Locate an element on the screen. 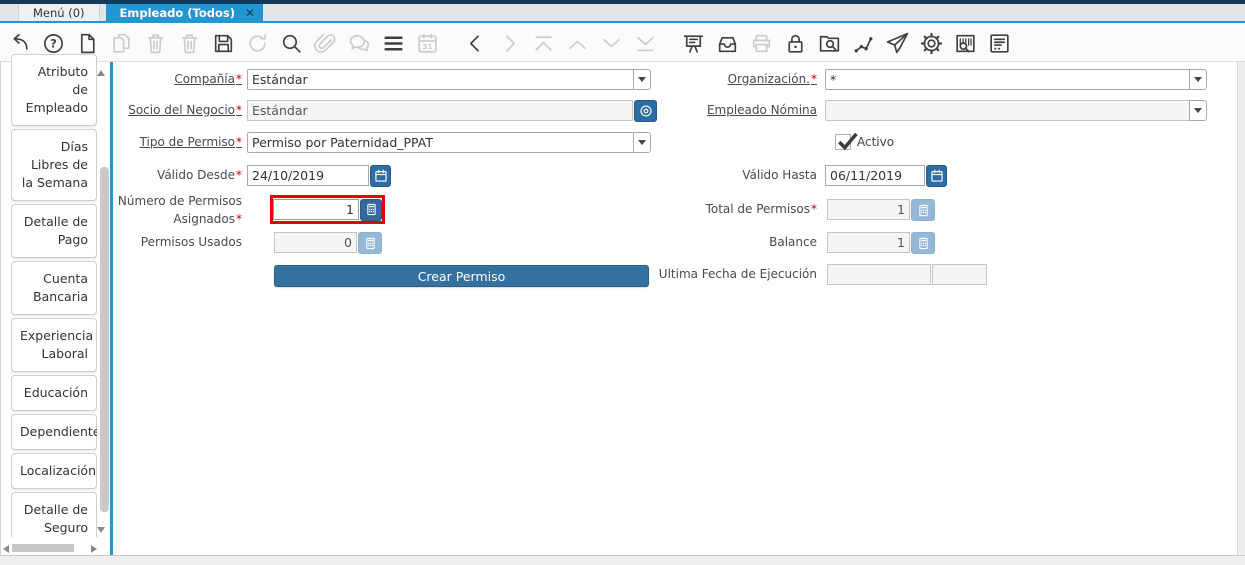 Image resolution: width=1245 pixels, height=565 pixels. total-leaves-label: Total de Permisos* is located at coordinates (761, 209).